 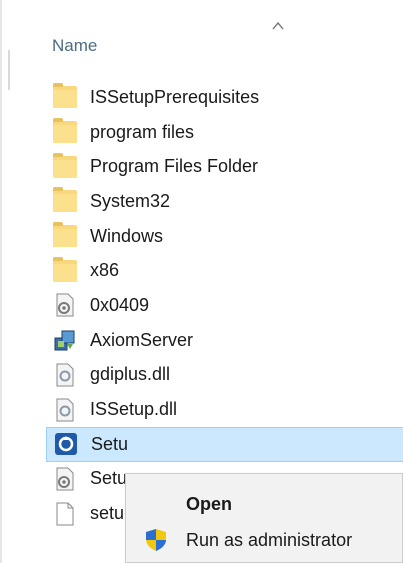 I want to click on file-row-system32: System32, so click(x=224, y=201).